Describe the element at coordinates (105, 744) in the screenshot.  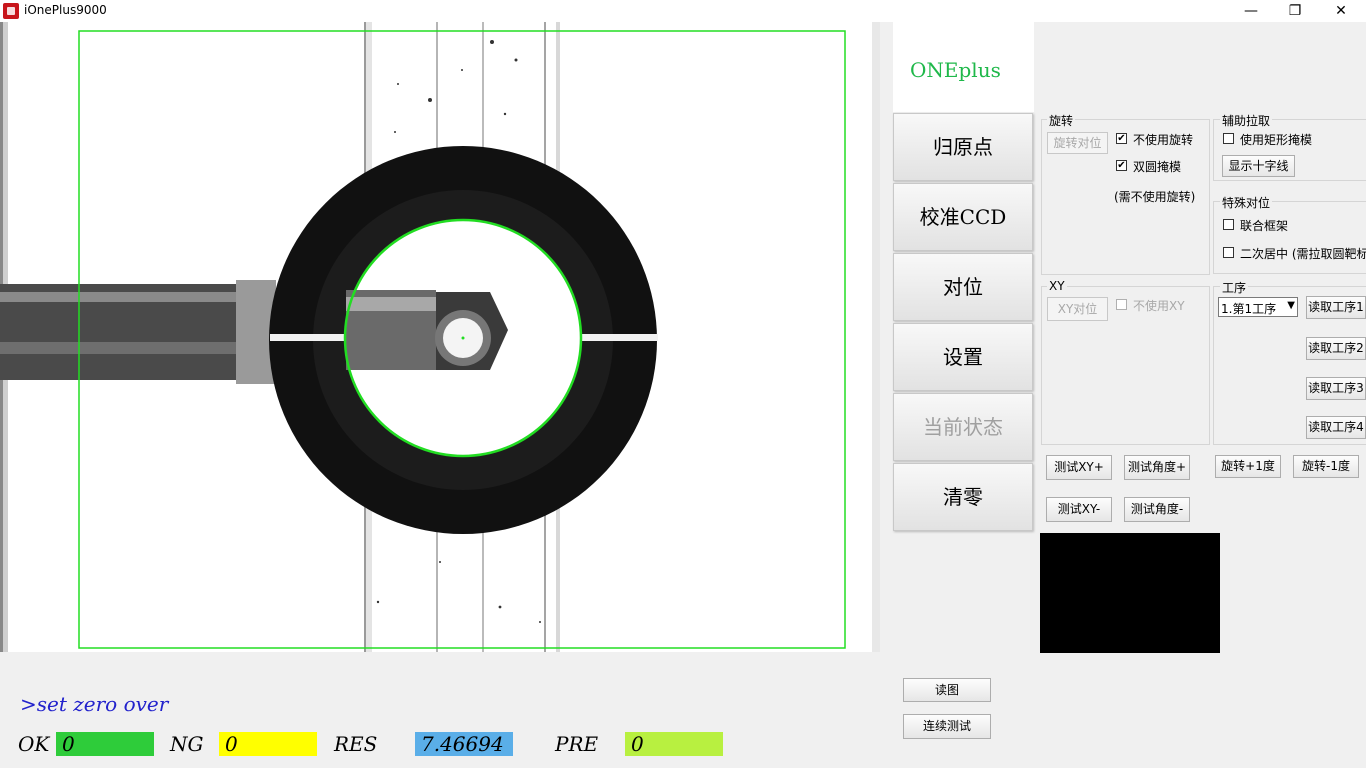
I see `ok-value: 0` at that location.